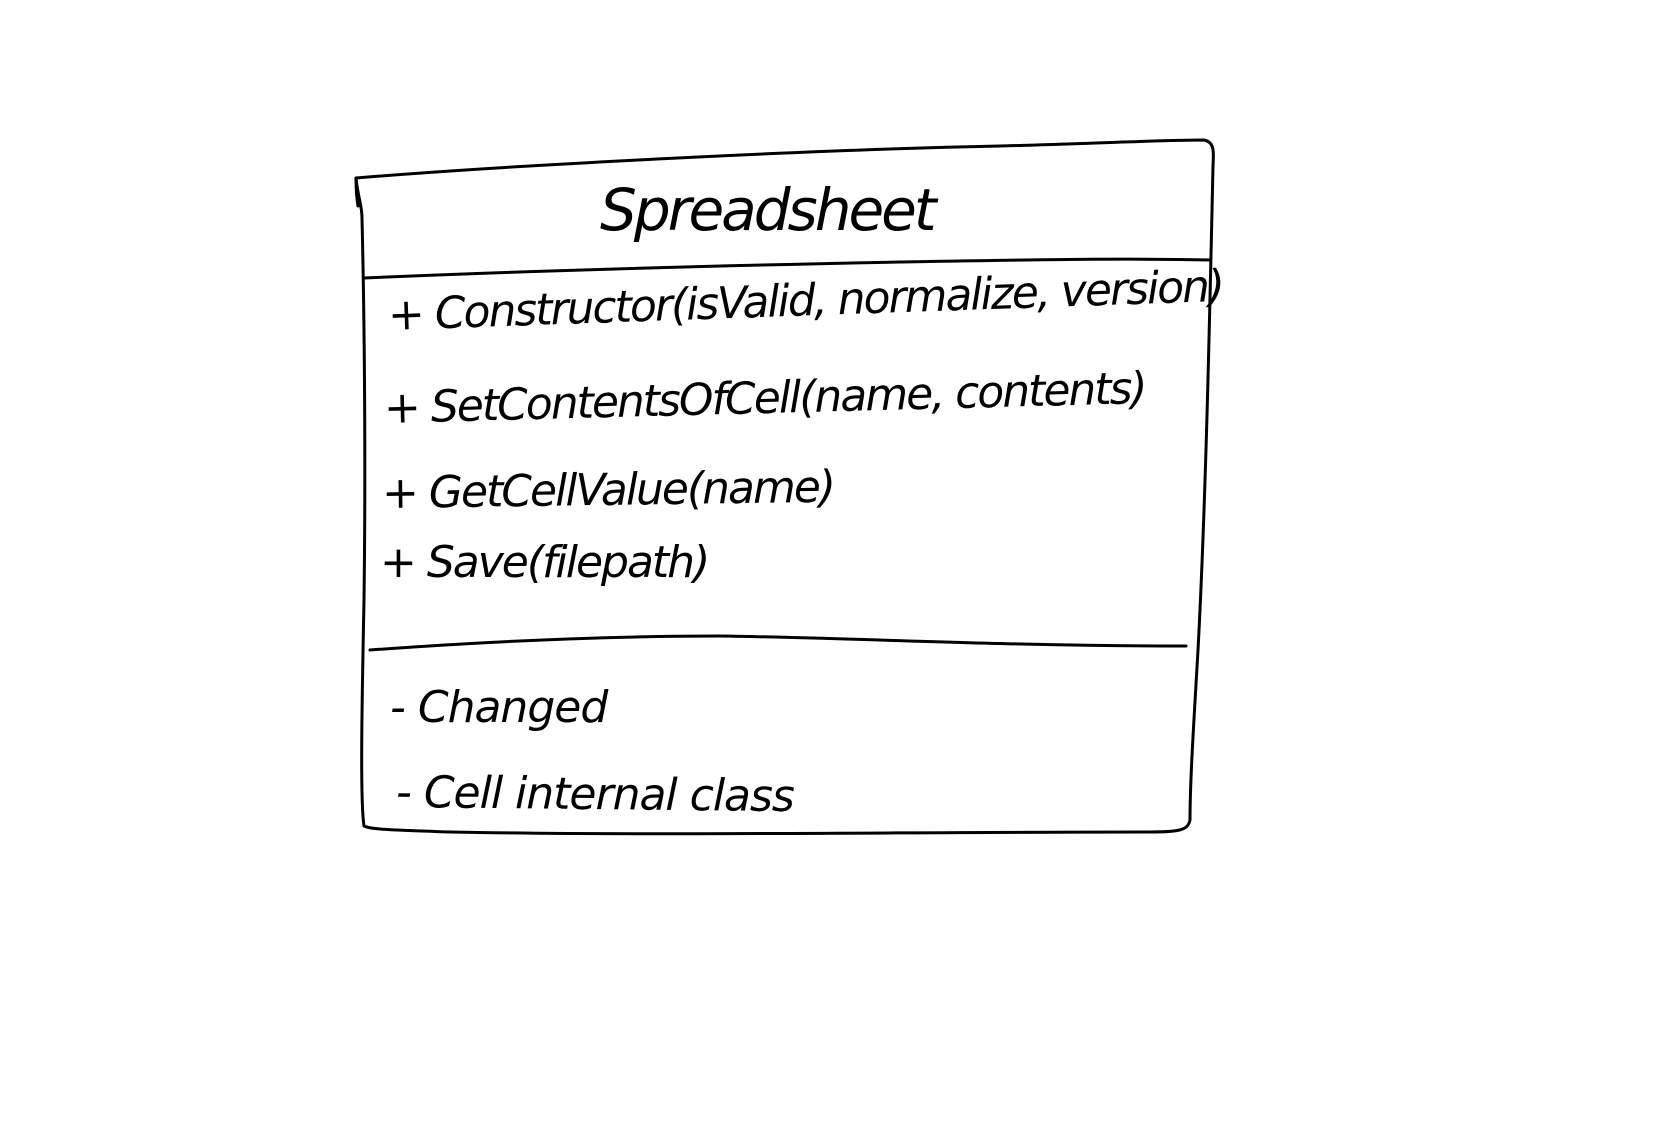 Image resolution: width=1678 pixels, height=1148 pixels. What do you see at coordinates (768, 210) in the screenshot?
I see `class-name: Spreadsheet` at bounding box center [768, 210].